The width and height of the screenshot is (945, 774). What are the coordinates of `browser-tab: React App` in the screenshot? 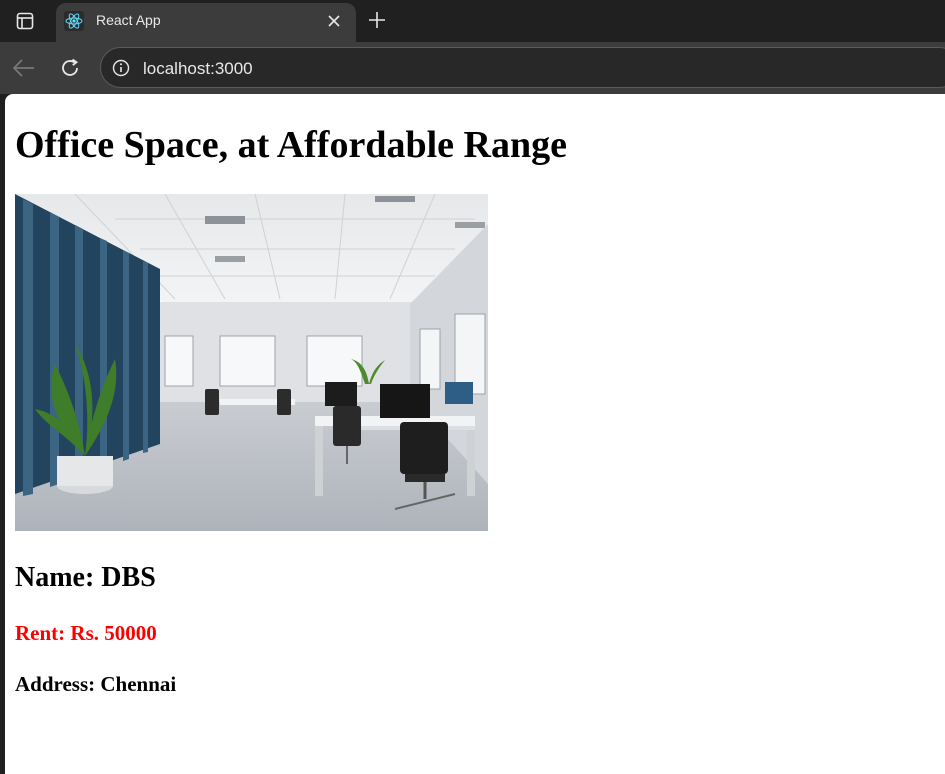 It's located at (206, 22).